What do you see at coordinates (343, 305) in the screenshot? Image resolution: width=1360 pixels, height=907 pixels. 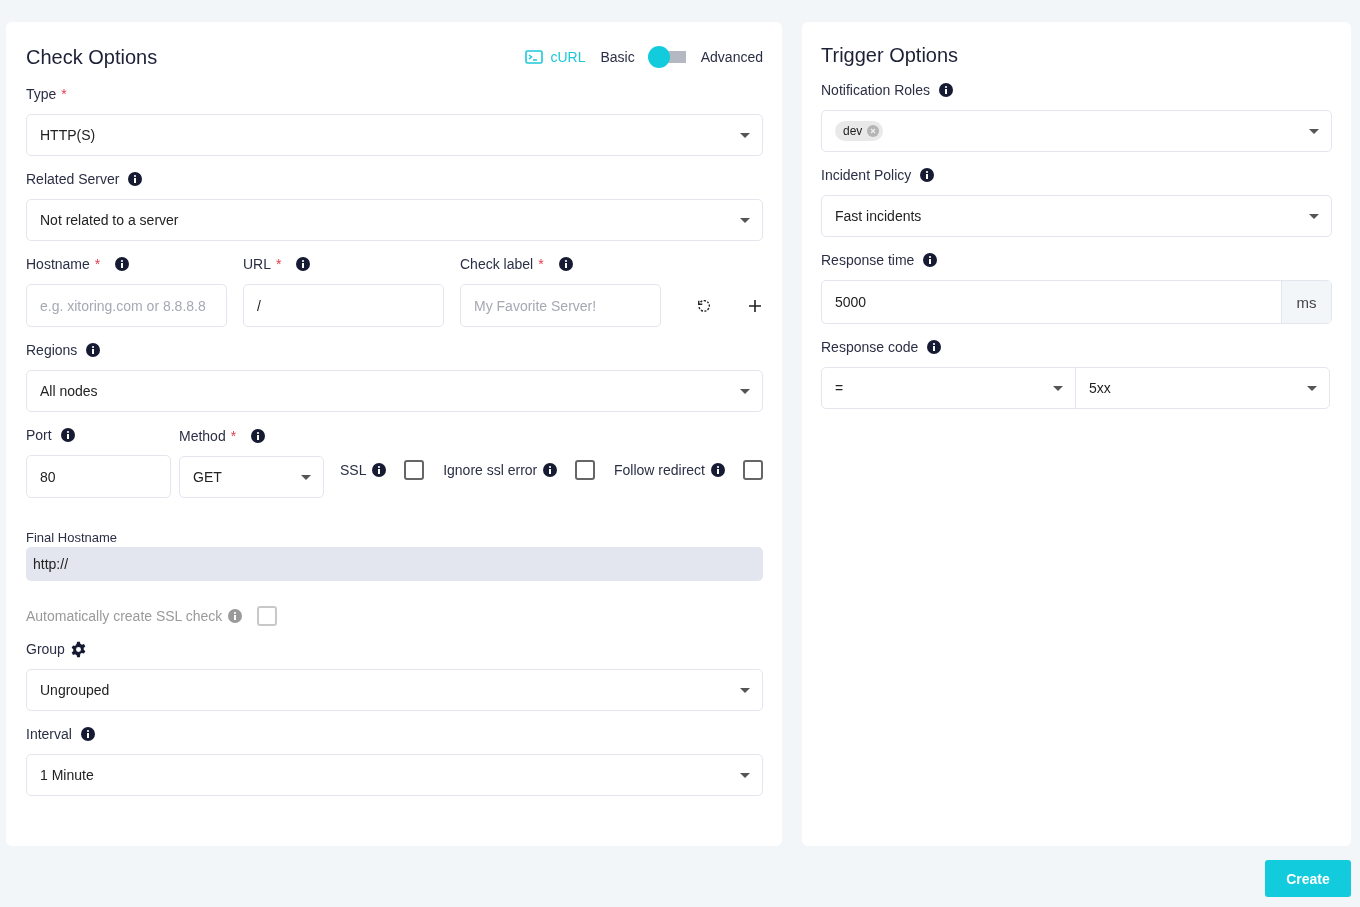 I see `text-input: /` at bounding box center [343, 305].